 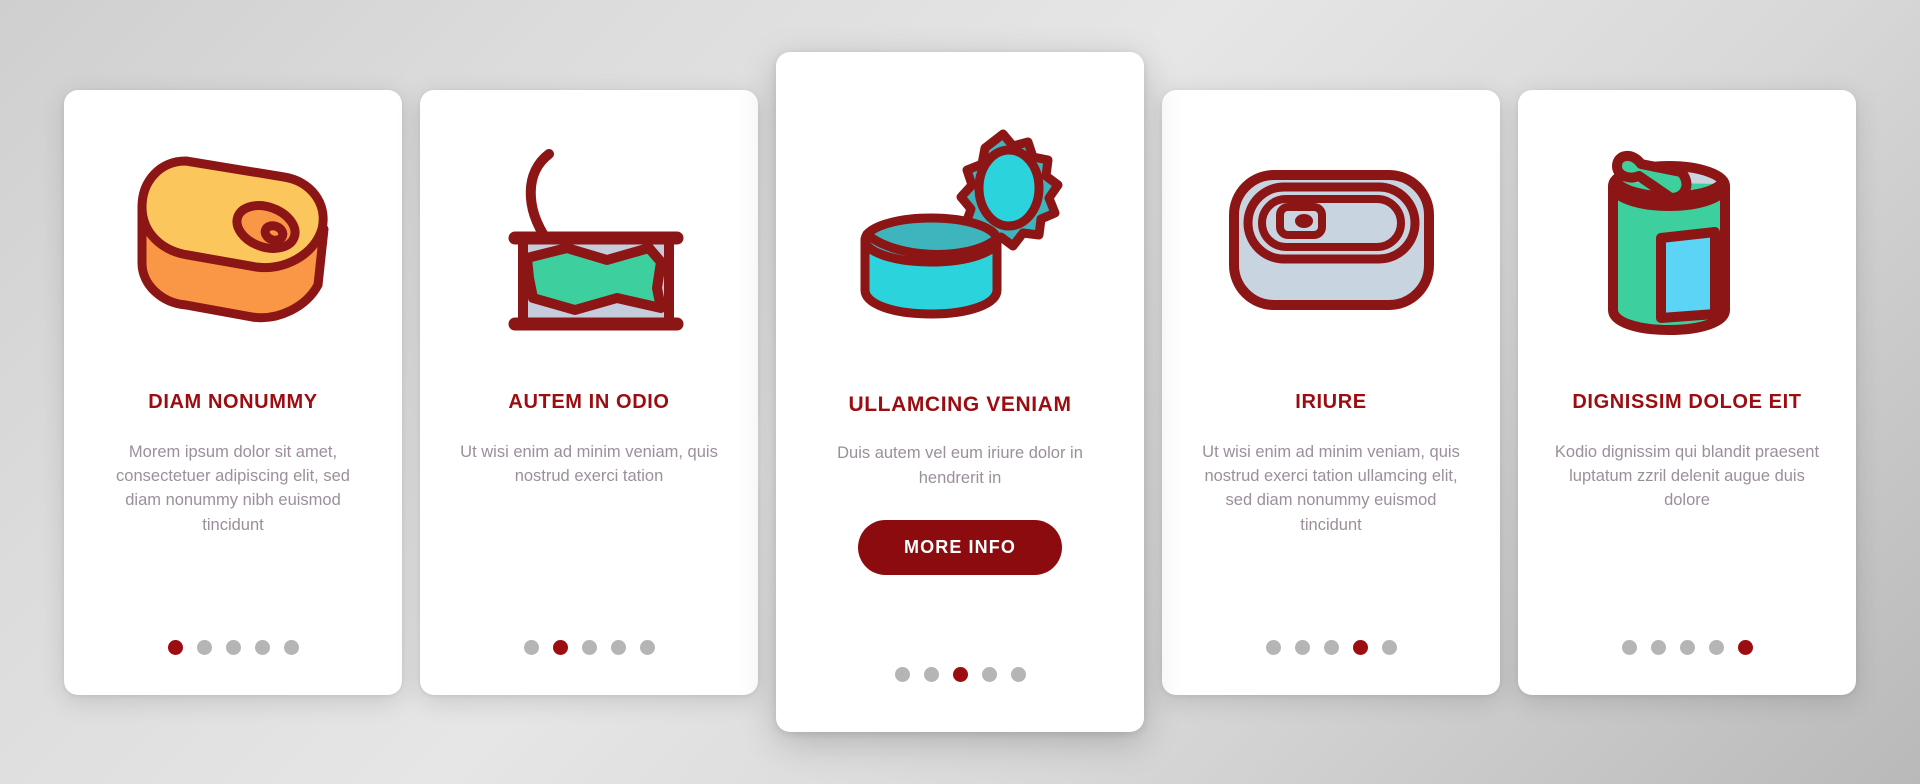 What do you see at coordinates (1668, 243) in the screenshot?
I see `beverage-can-with-label-icon` at bounding box center [1668, 243].